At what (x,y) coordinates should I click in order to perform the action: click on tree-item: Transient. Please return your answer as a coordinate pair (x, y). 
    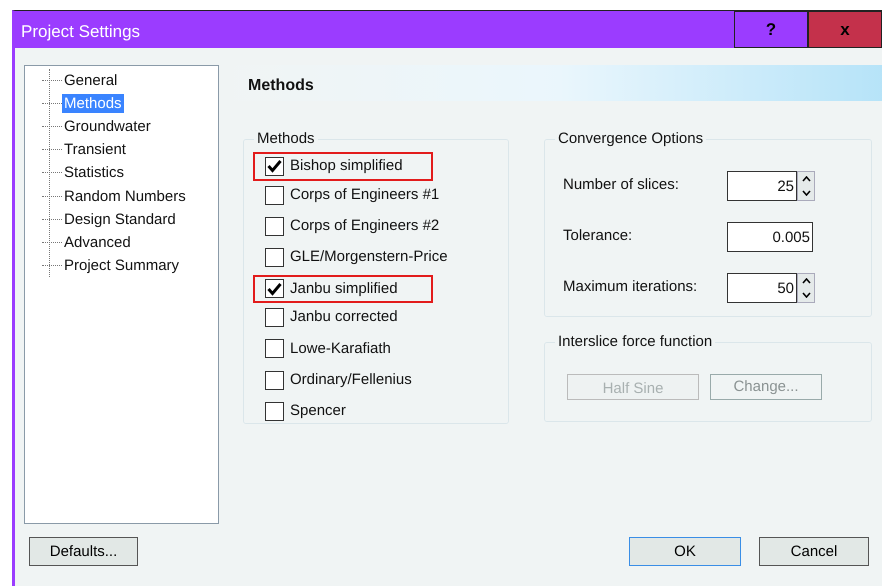
    Looking at the image, I should click on (95, 150).